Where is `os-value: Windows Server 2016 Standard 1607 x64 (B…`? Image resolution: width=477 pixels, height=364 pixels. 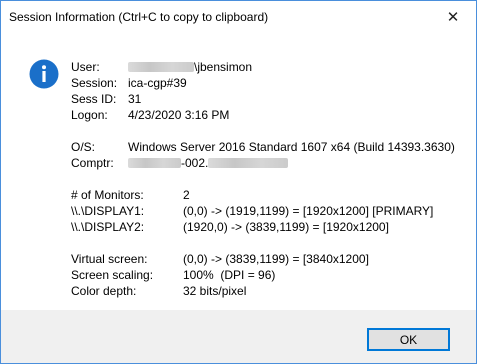
os-value: Windows Server 2016 Standard 1607 x64 (B… is located at coordinates (291, 147).